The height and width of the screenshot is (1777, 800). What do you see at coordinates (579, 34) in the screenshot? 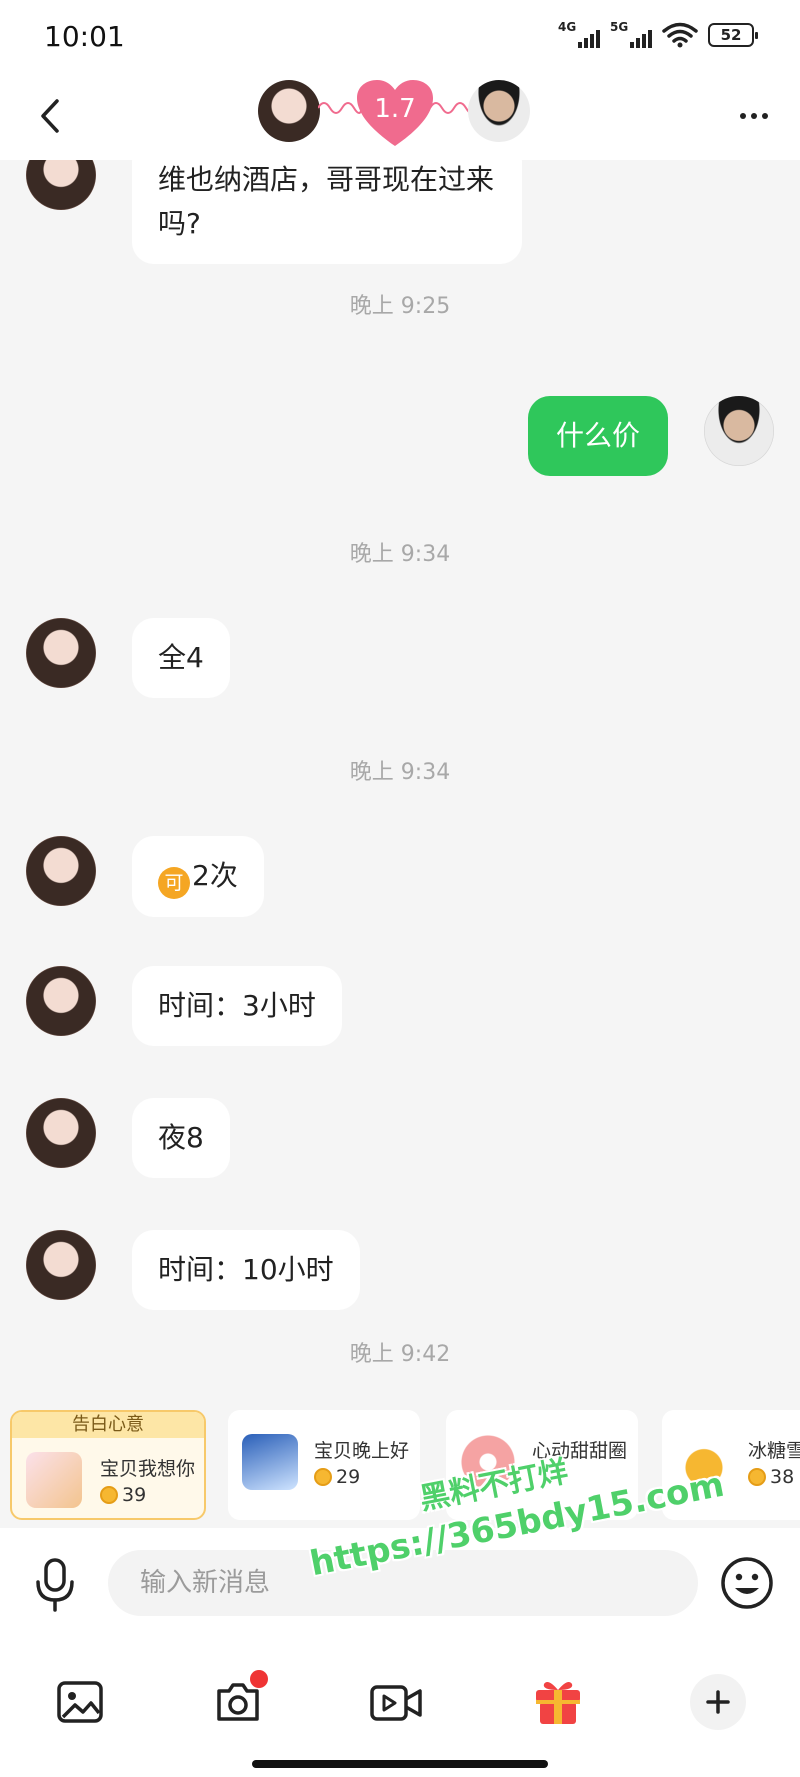
I see `signal-4g-icon: 4G` at bounding box center [579, 34].